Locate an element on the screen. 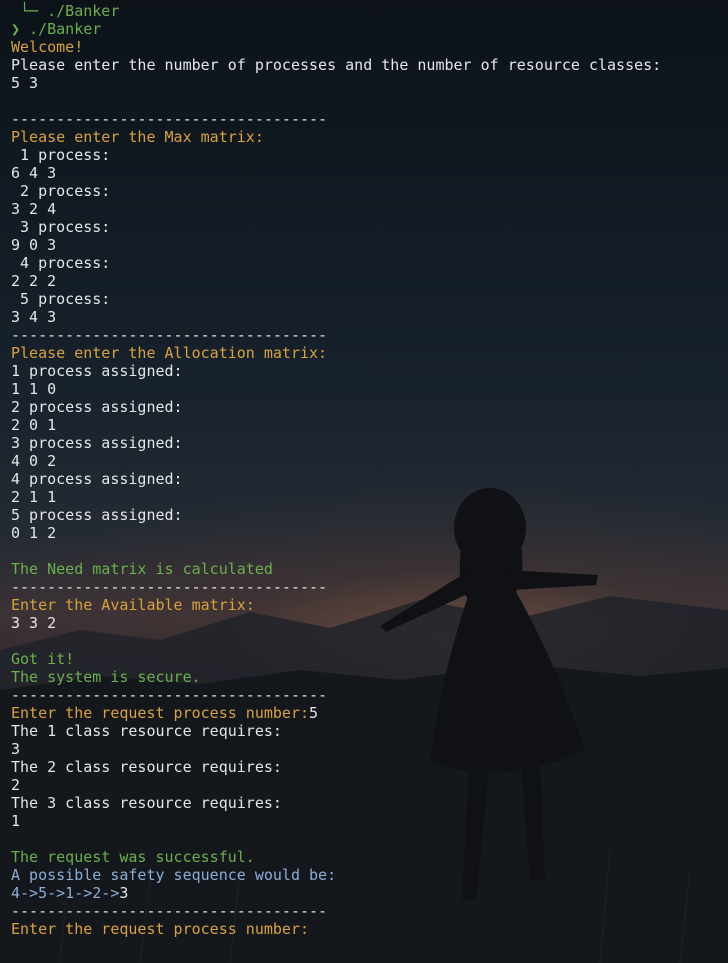  terminal-line: 0 1 2 is located at coordinates (369, 533).